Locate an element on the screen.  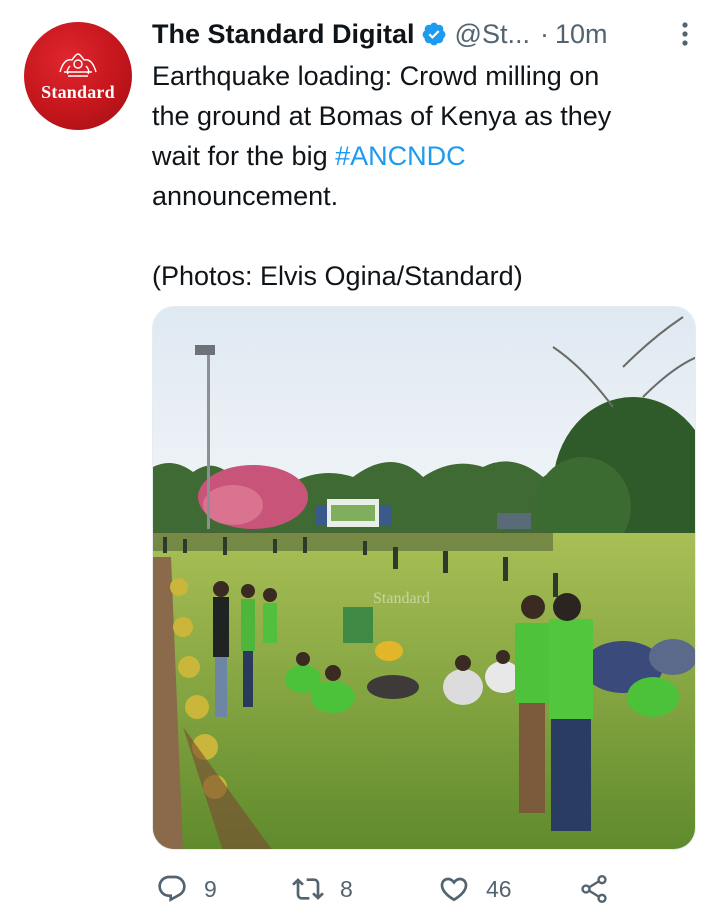
crest-icon is located at coordinates (78, 64).